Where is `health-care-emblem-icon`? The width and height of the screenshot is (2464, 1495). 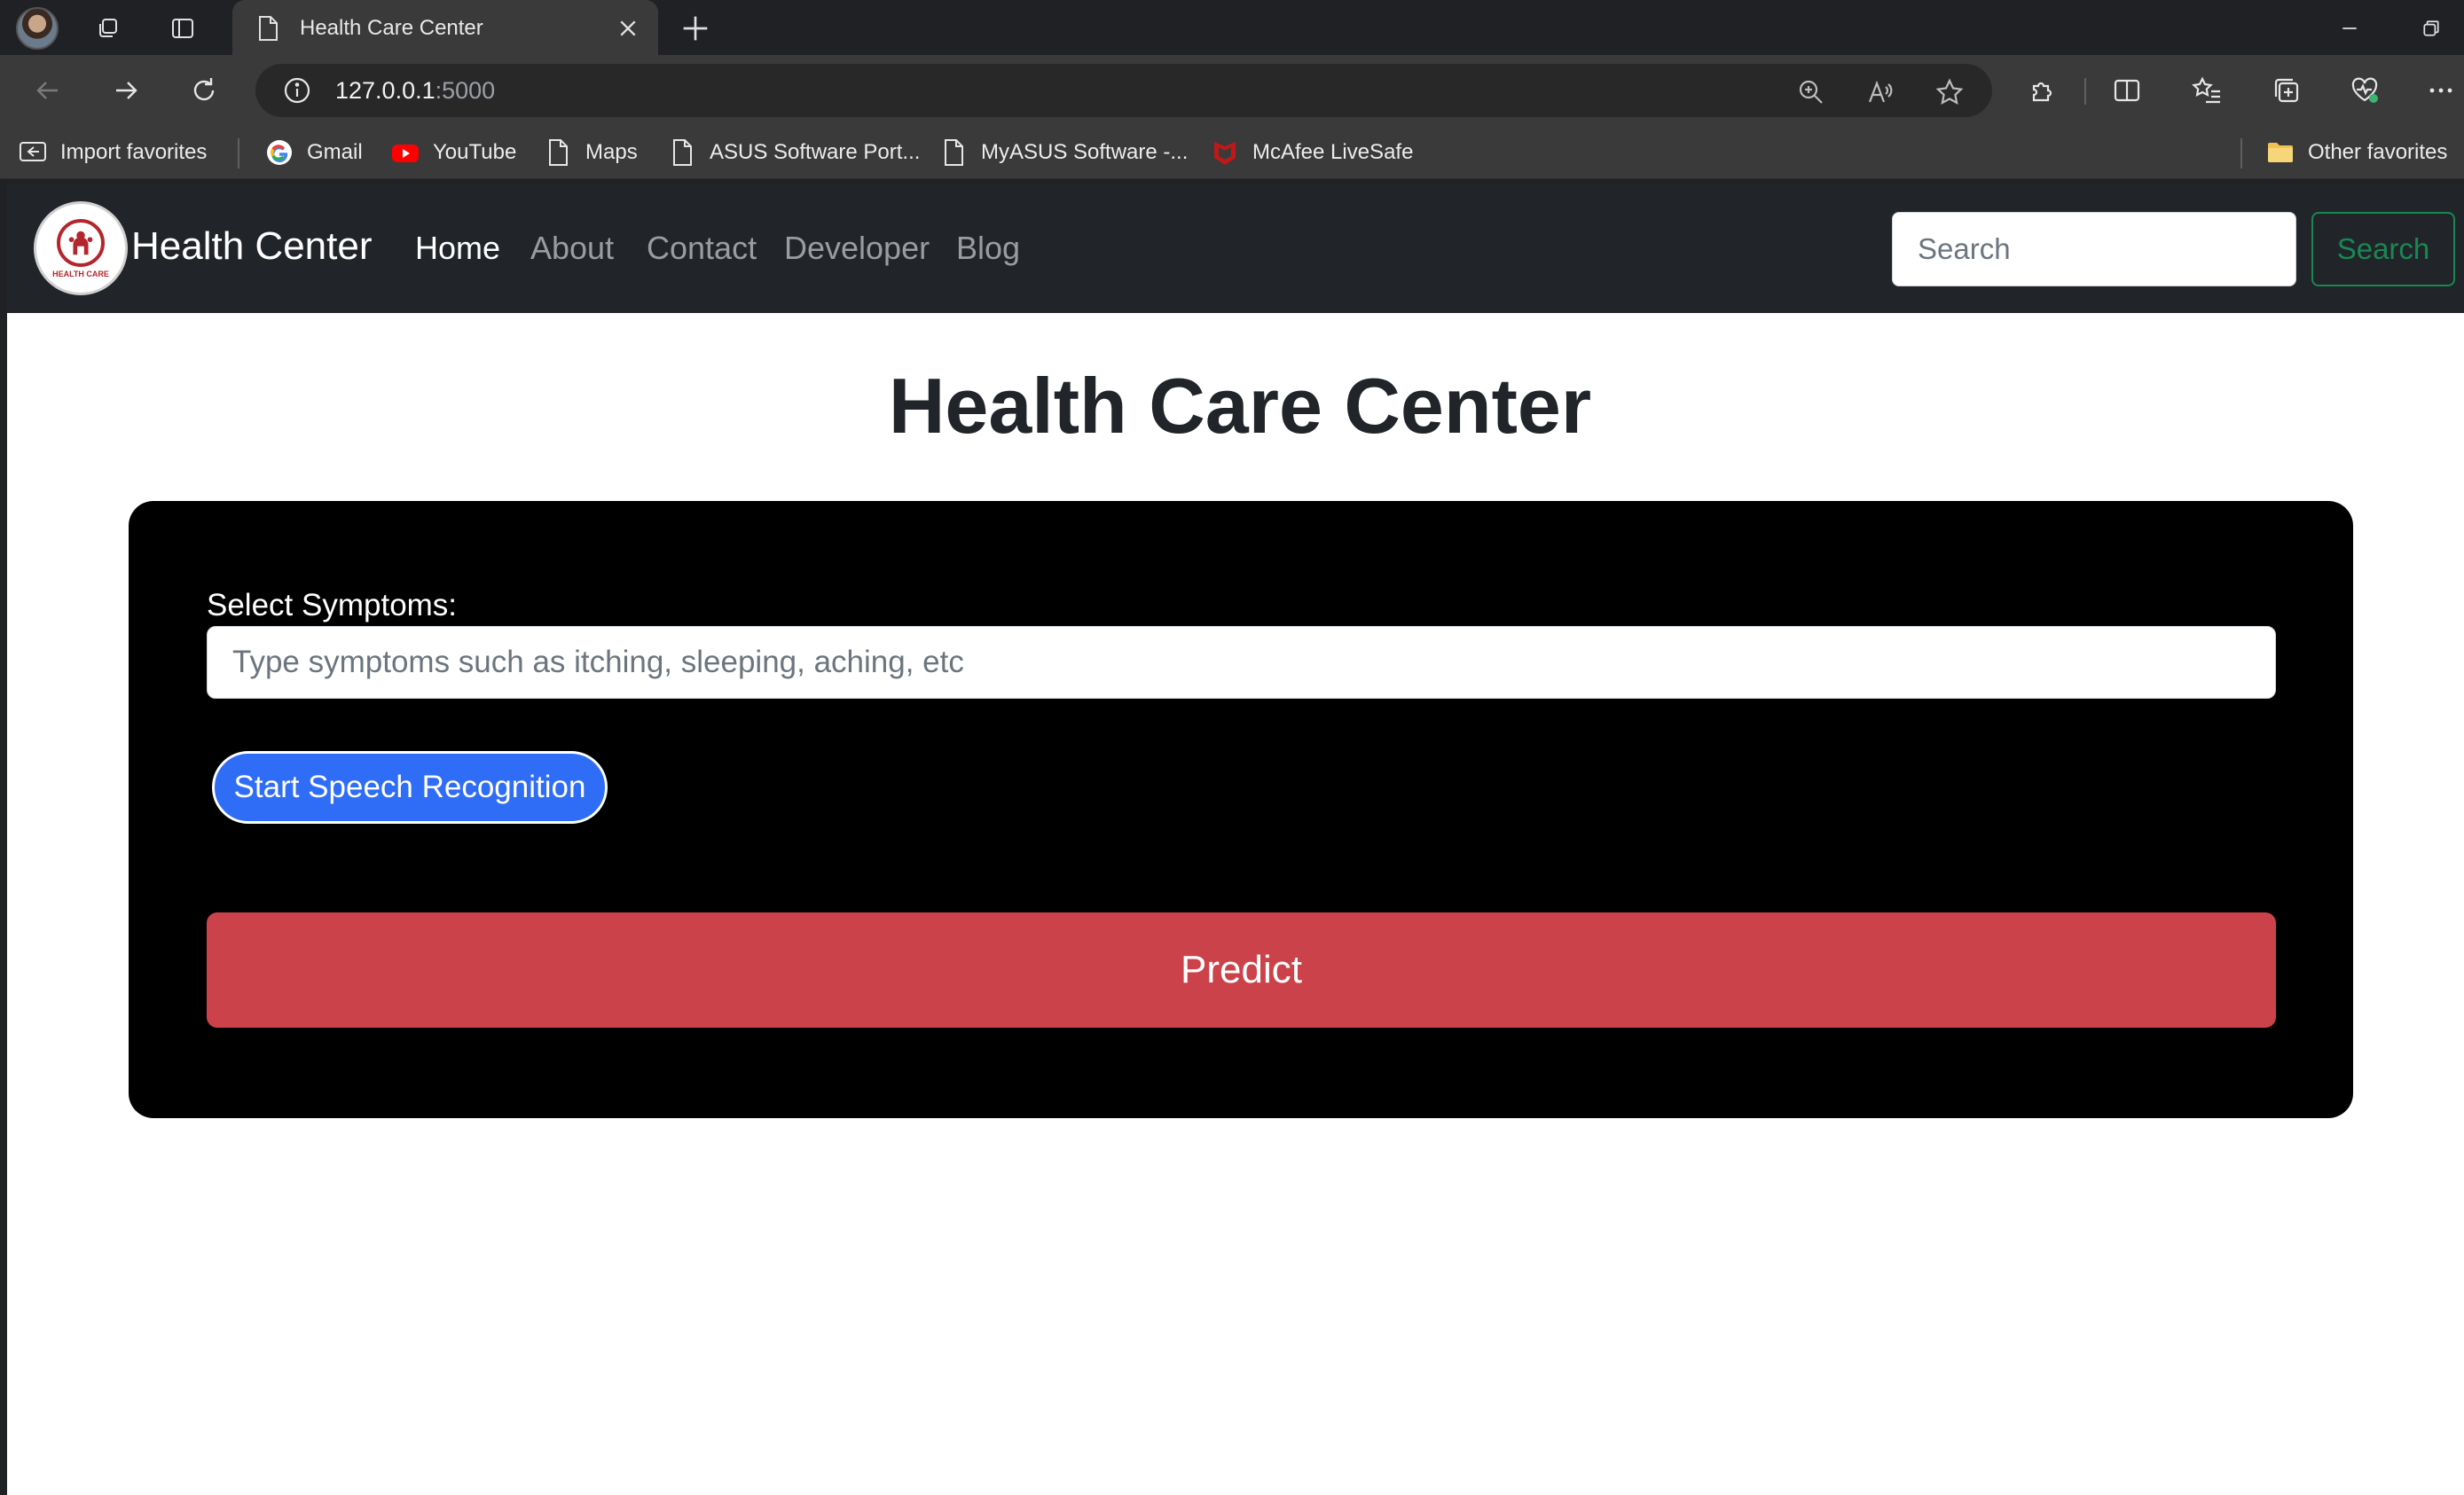 health-care-emblem-icon is located at coordinates (81, 242).